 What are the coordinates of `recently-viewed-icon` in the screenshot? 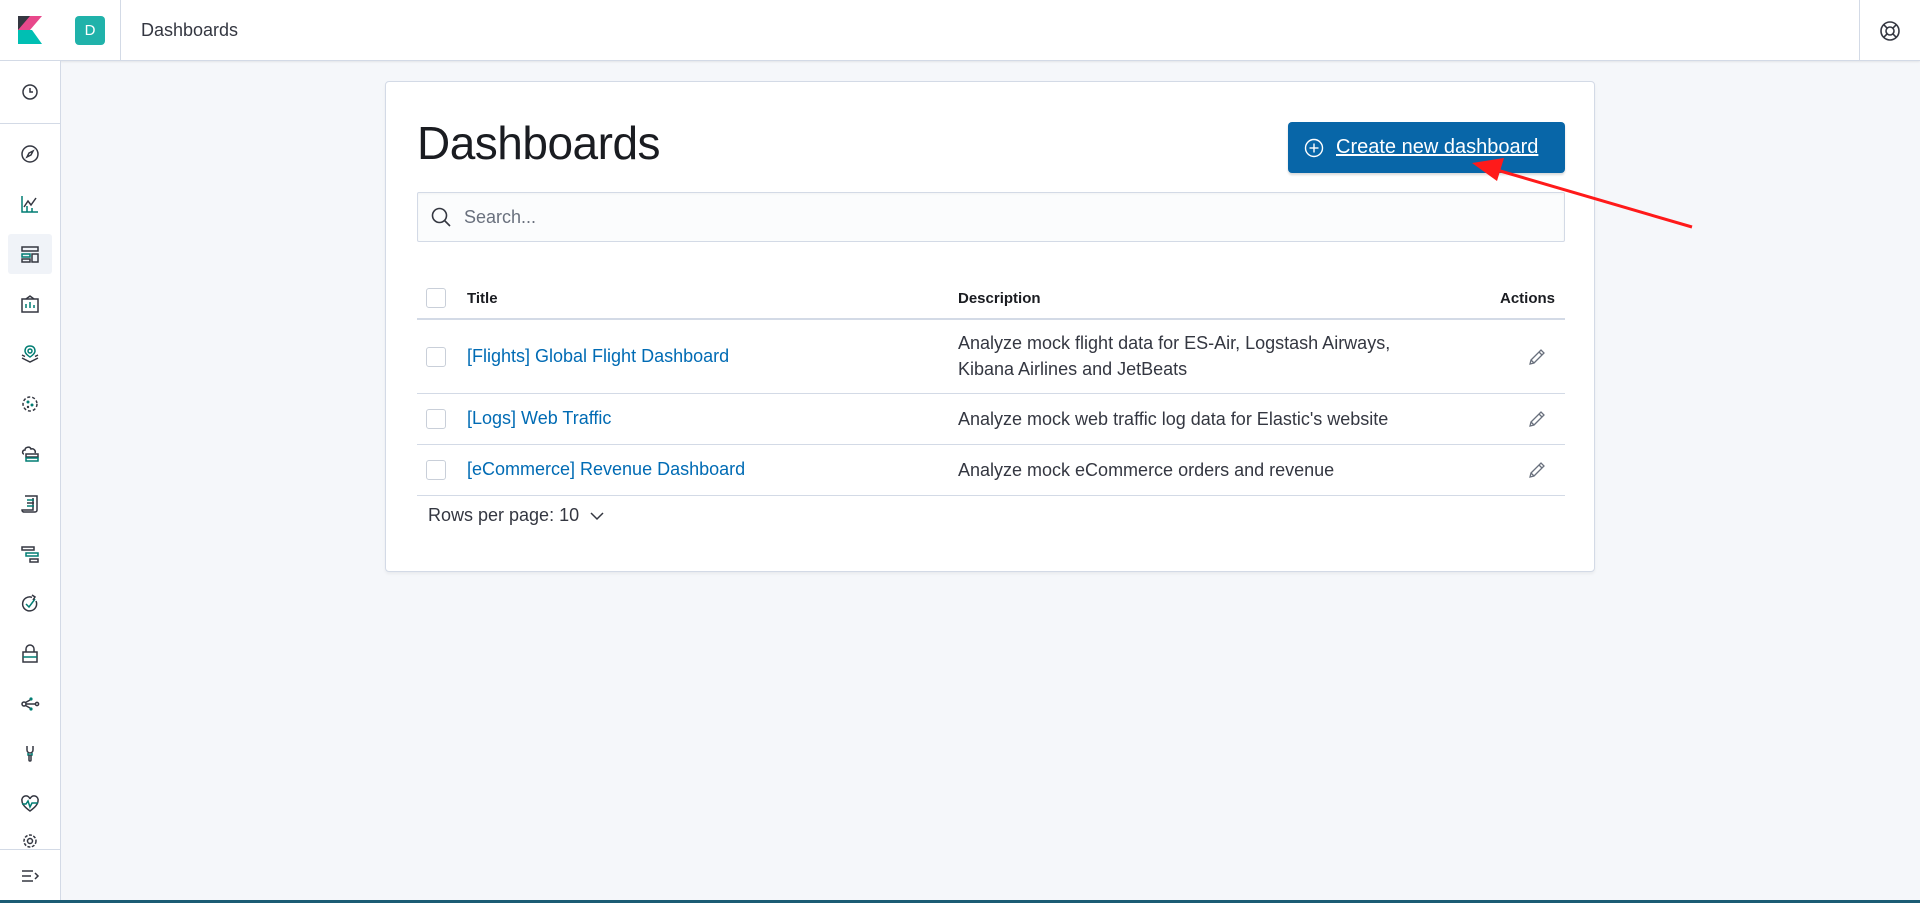 It's located at (30, 92).